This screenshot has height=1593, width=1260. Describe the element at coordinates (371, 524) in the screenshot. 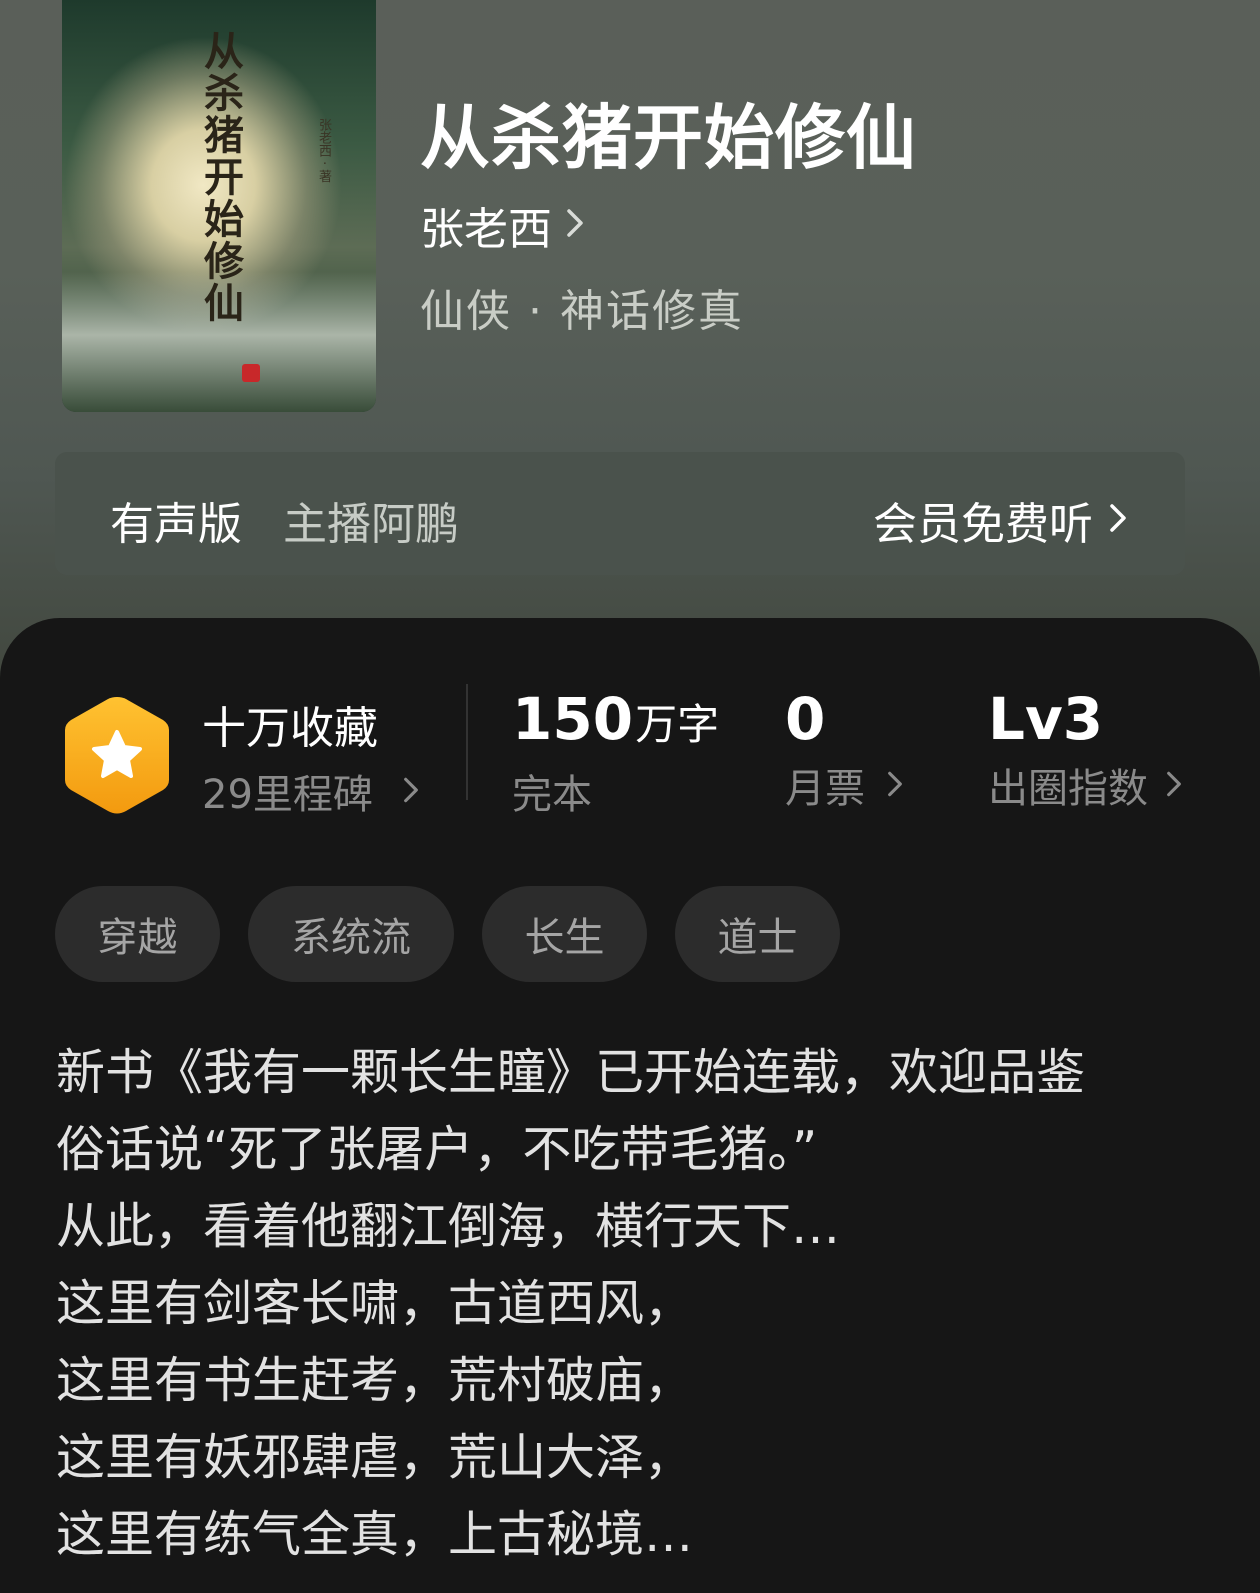

I see `audio-host: 主播阿鹏` at that location.